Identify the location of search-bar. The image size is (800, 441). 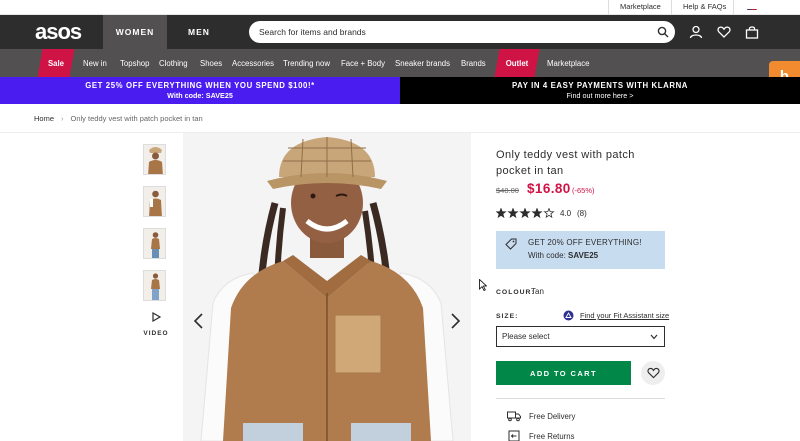
(462, 32).